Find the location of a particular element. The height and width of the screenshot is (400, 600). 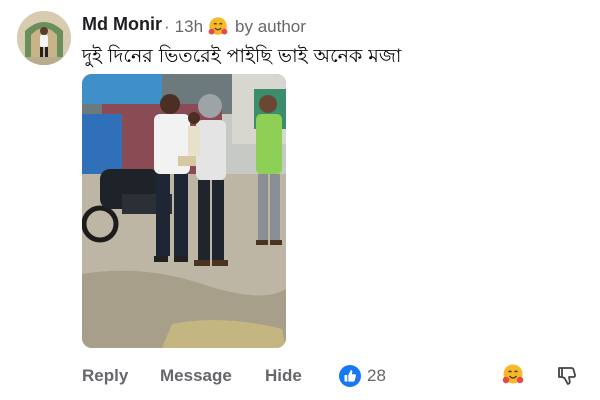

avatar is located at coordinates (44, 38).